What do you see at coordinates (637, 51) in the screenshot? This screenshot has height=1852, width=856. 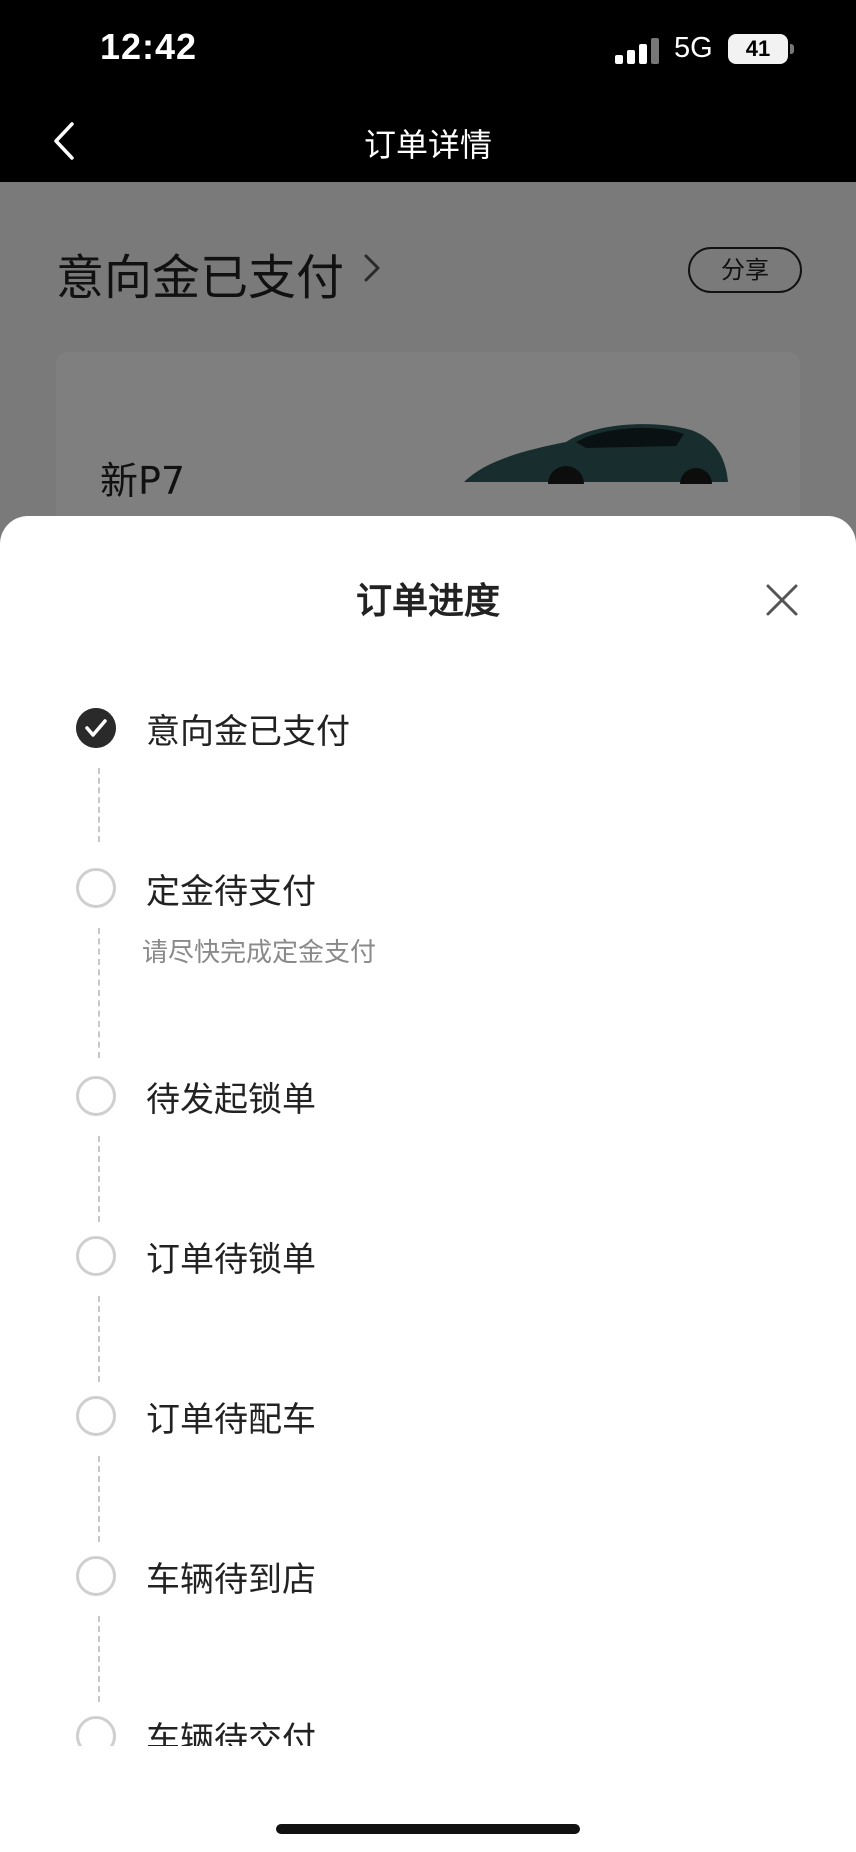 I see `signal-icon` at bounding box center [637, 51].